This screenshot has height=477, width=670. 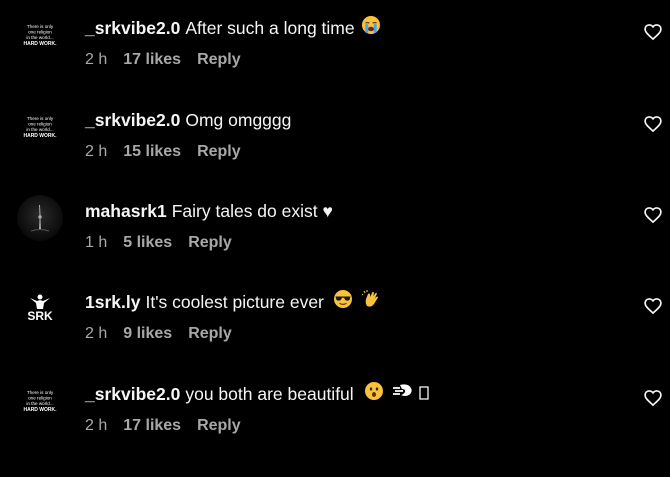 I want to click on comment-meta: 2 h 9 likes Reply, so click(x=158, y=334).